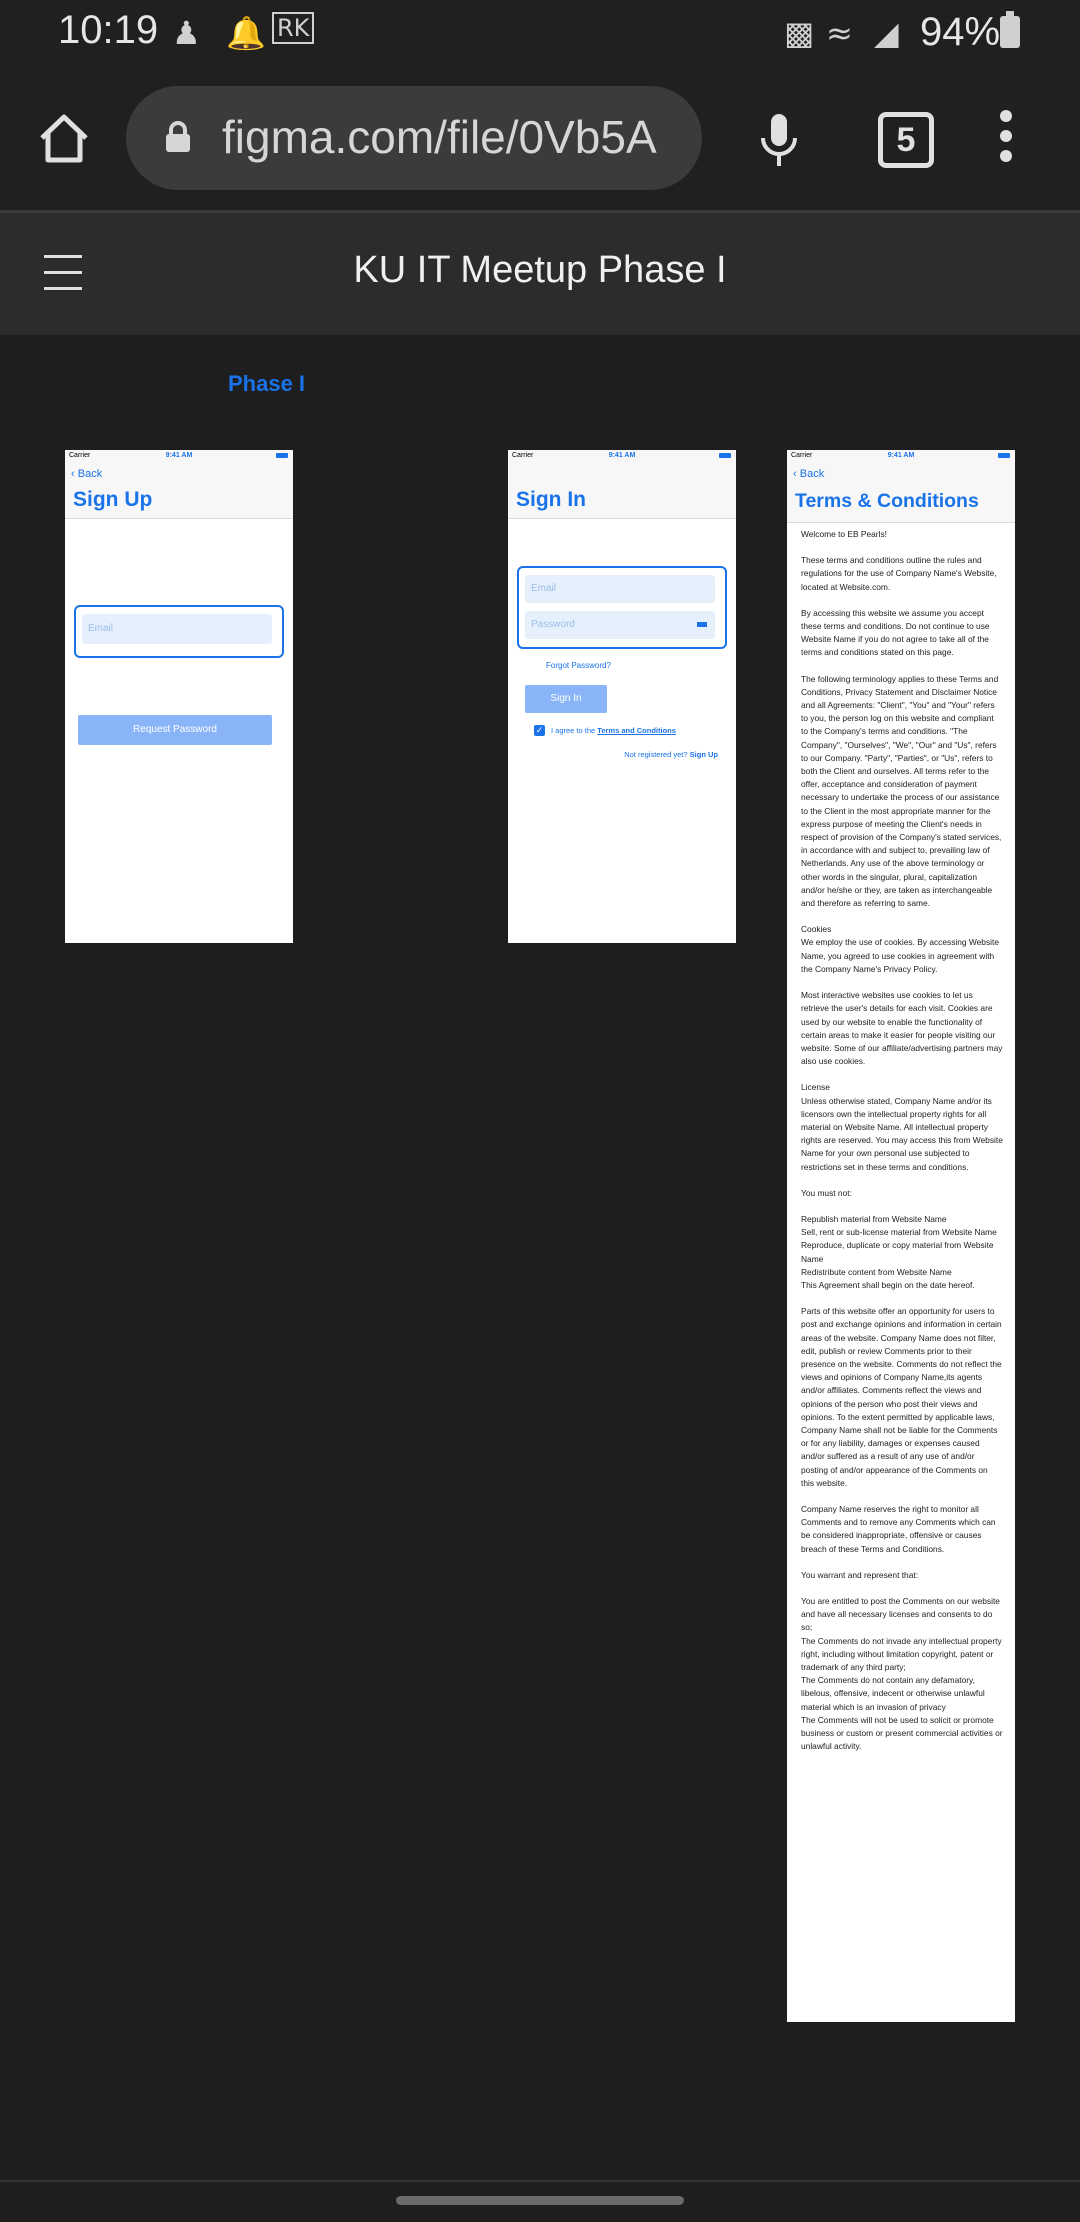 The image size is (1080, 2222). What do you see at coordinates (553, 624) in the screenshot?
I see `password-placeholder: Password` at bounding box center [553, 624].